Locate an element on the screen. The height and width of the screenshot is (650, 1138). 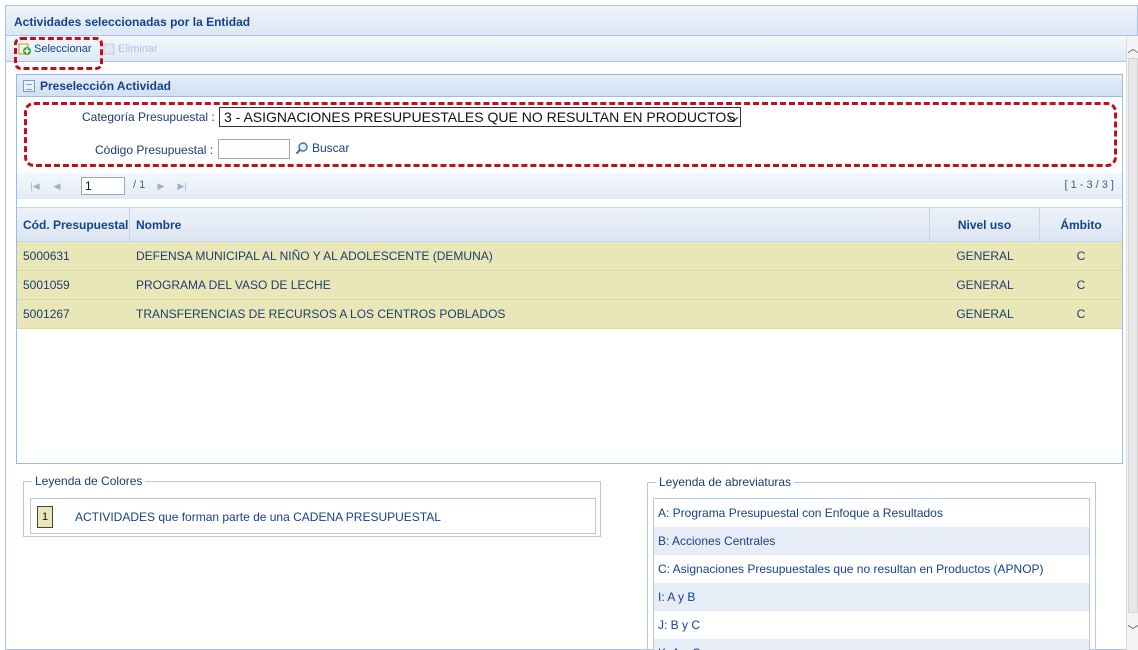
page-input: 1 is located at coordinates (103, 186).